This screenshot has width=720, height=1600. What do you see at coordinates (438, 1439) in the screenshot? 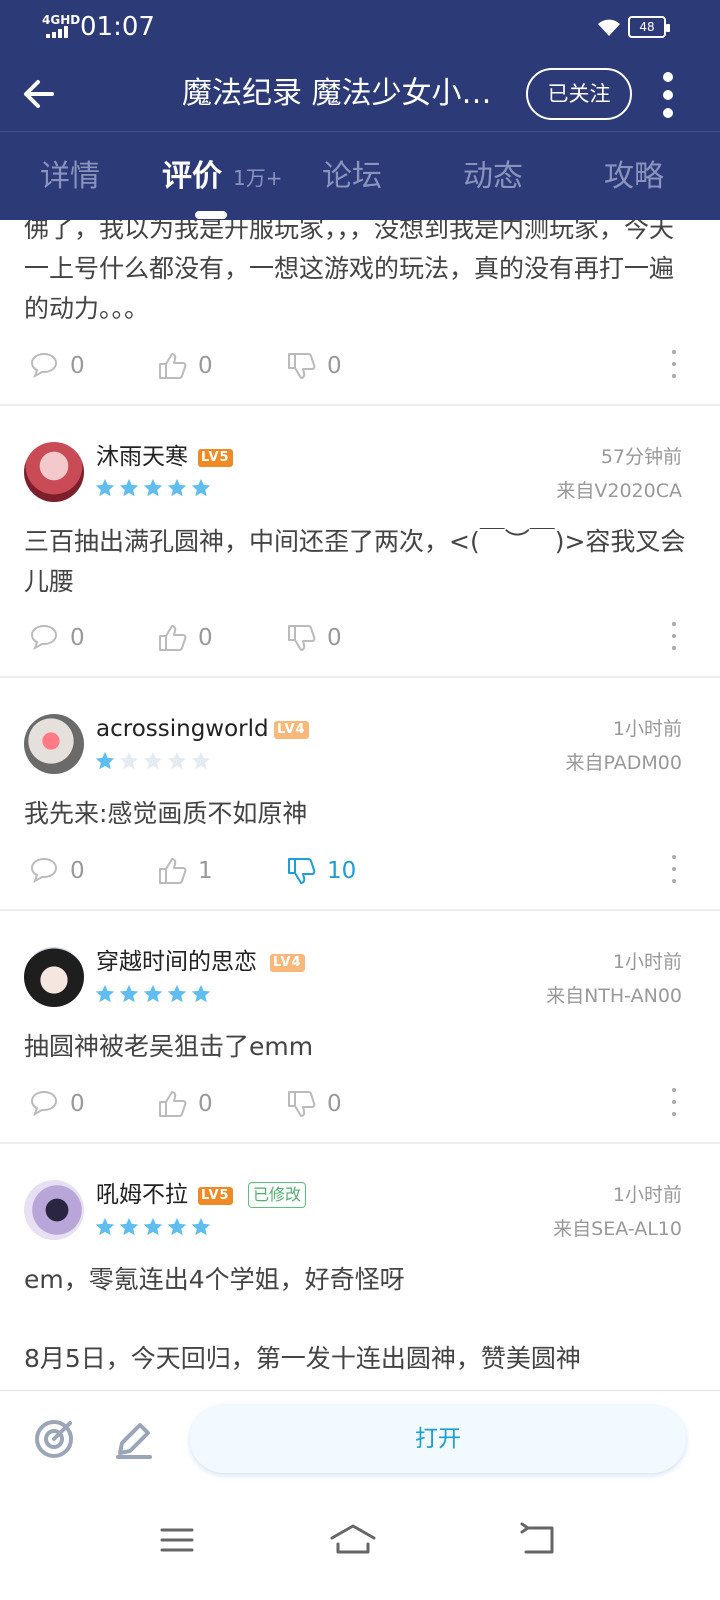
I see `open-app-button: 打开` at bounding box center [438, 1439].